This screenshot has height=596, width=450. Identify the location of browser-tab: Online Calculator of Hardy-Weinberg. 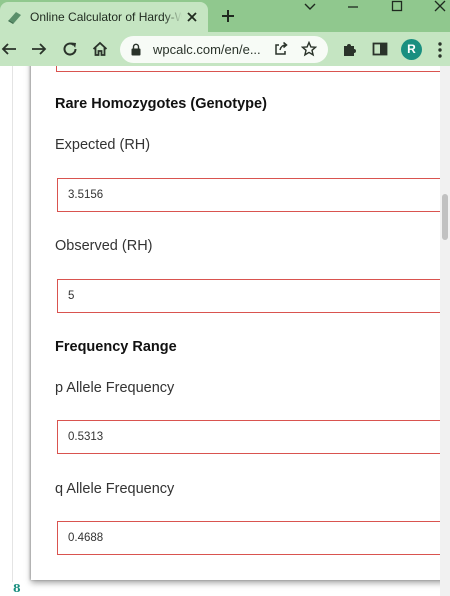
(104, 17).